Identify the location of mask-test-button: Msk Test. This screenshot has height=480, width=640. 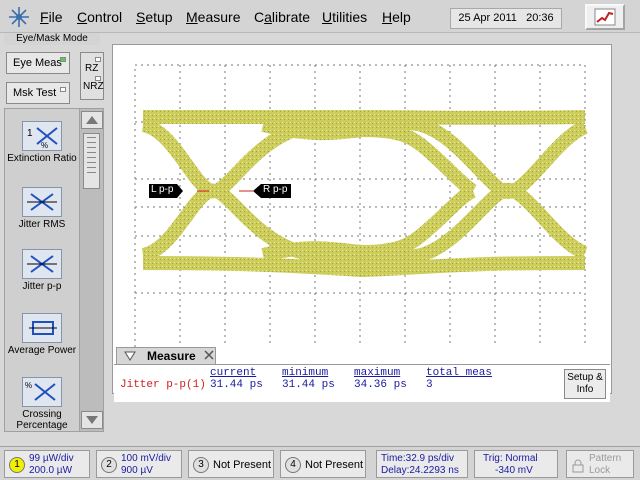
(38, 93).